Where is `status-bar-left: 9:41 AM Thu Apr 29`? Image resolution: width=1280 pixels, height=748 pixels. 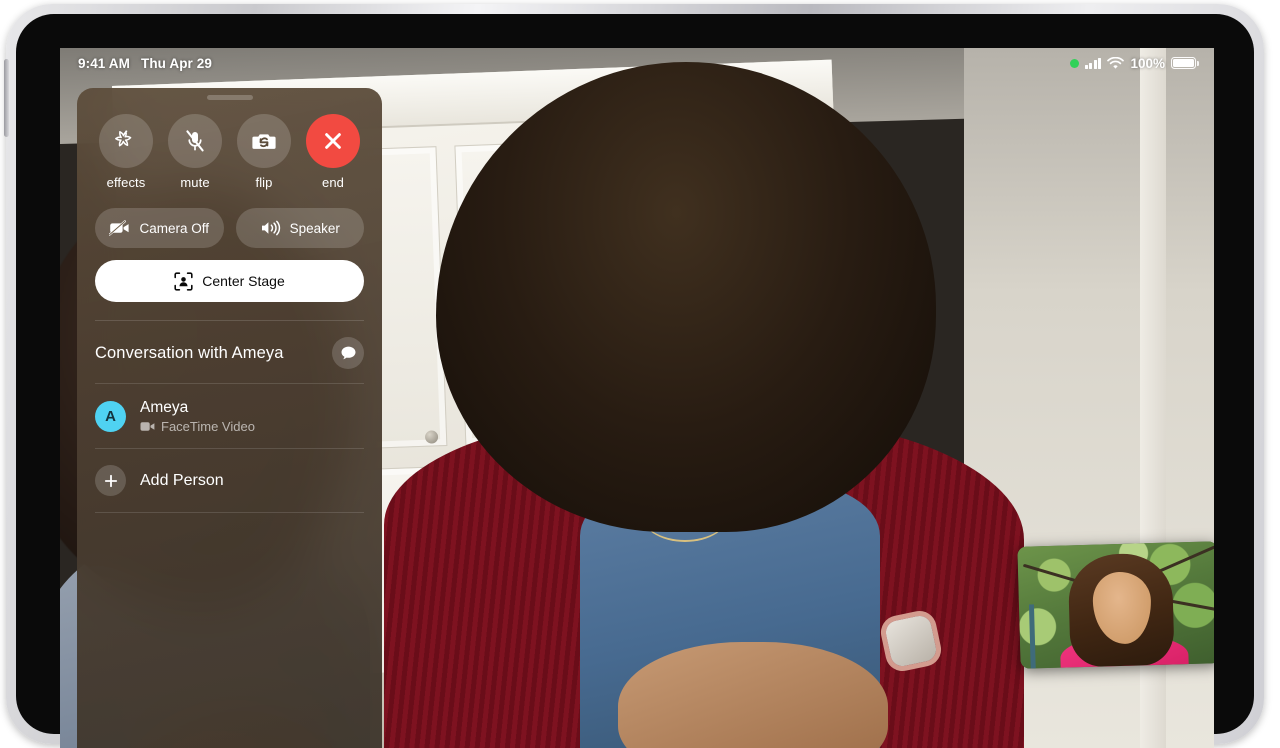 status-bar-left: 9:41 AM Thu Apr 29 is located at coordinates (145, 63).